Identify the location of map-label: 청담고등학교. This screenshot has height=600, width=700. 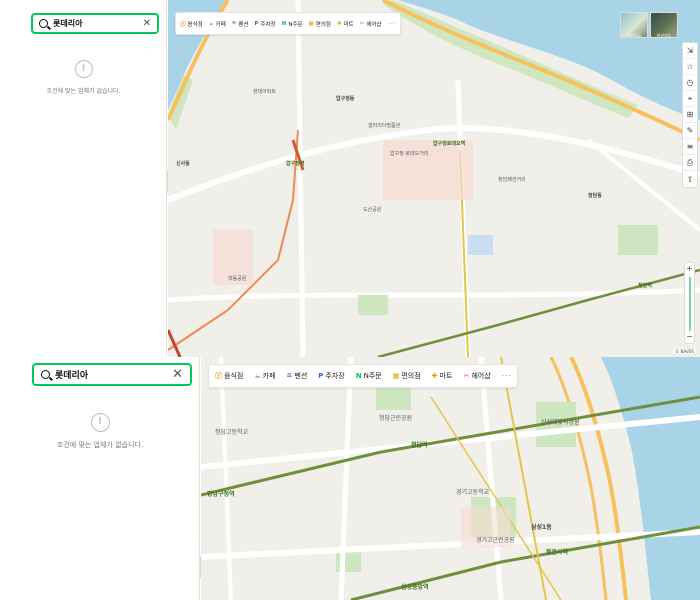
(232, 432).